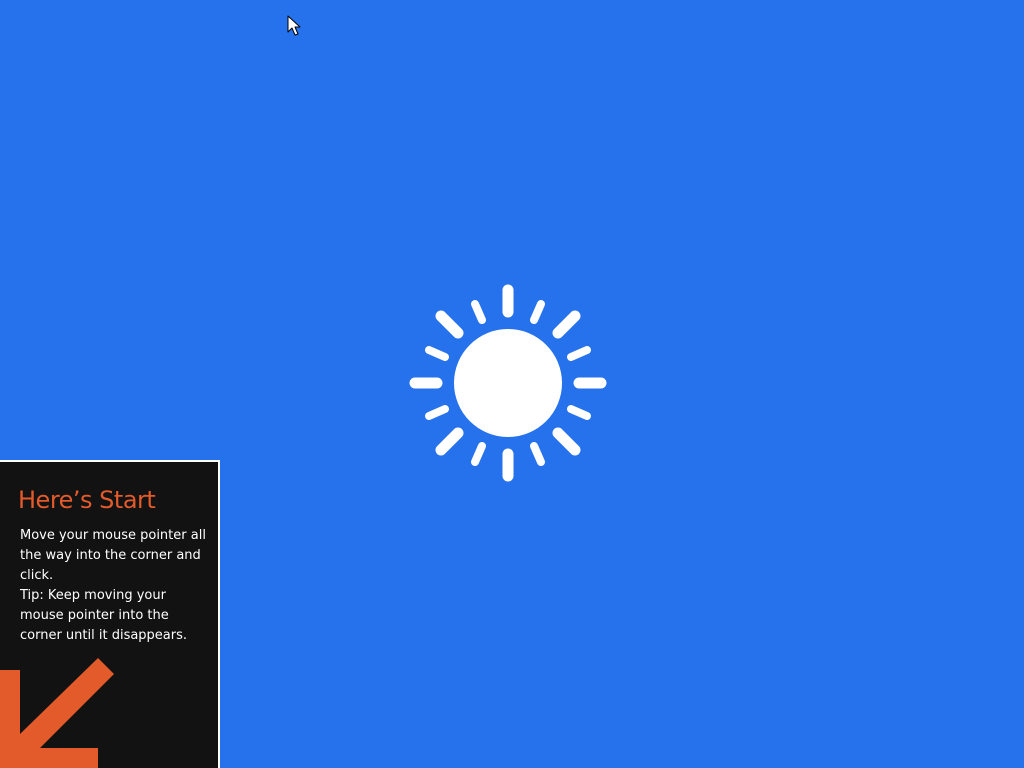  What do you see at coordinates (87, 500) in the screenshot?
I see `tip-title: Here’s Start` at bounding box center [87, 500].